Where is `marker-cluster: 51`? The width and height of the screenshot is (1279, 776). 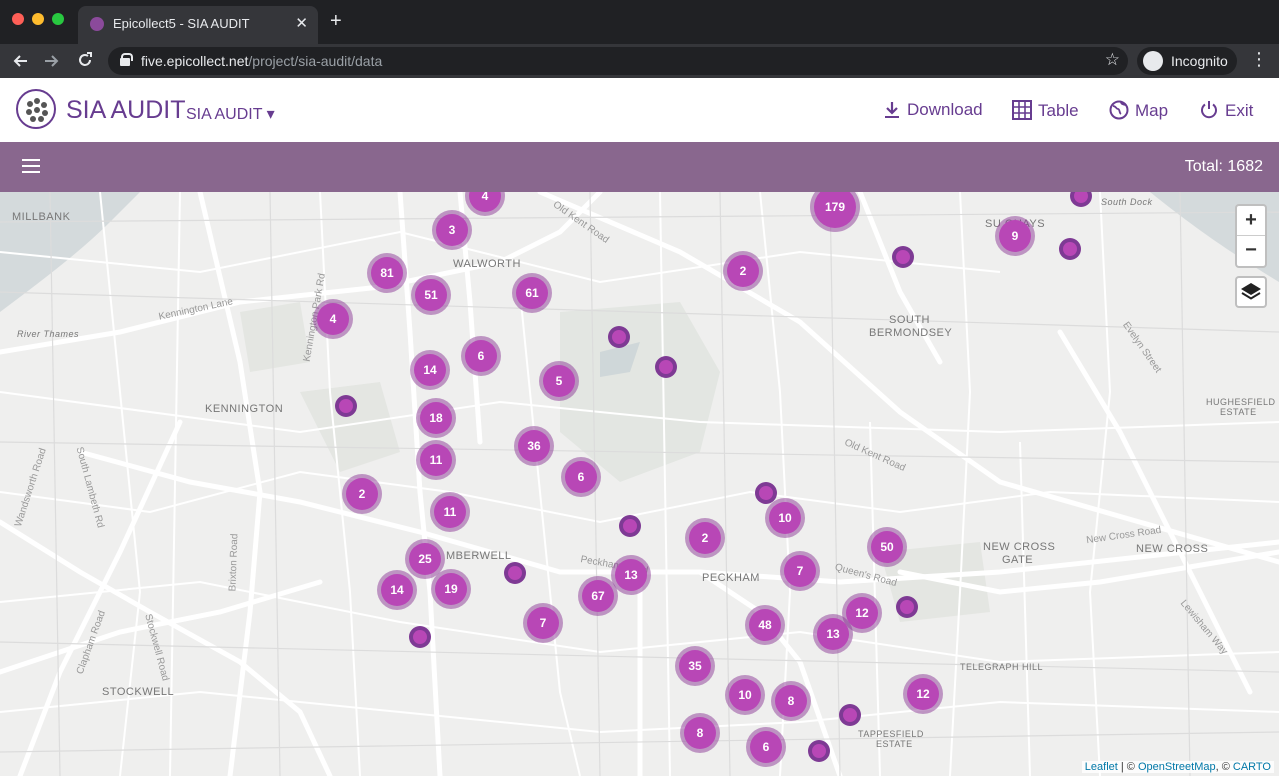
marker-cluster: 51 is located at coordinates (431, 295).